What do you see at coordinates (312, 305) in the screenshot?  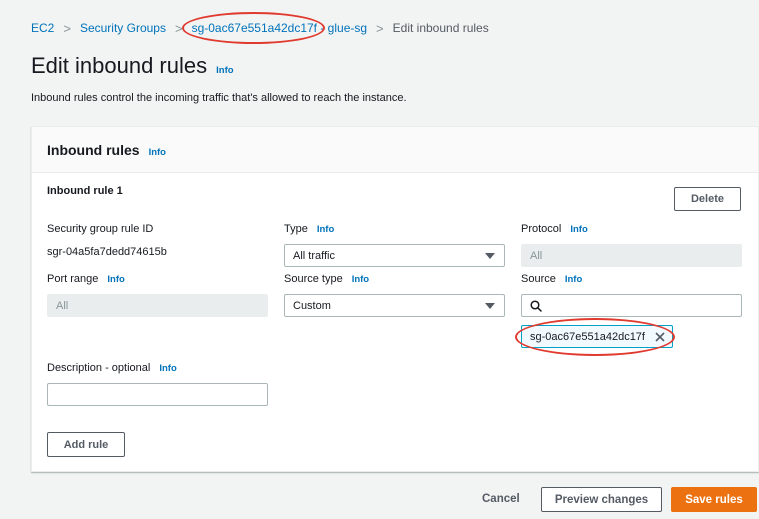 I see `source-type-value: Custom` at bounding box center [312, 305].